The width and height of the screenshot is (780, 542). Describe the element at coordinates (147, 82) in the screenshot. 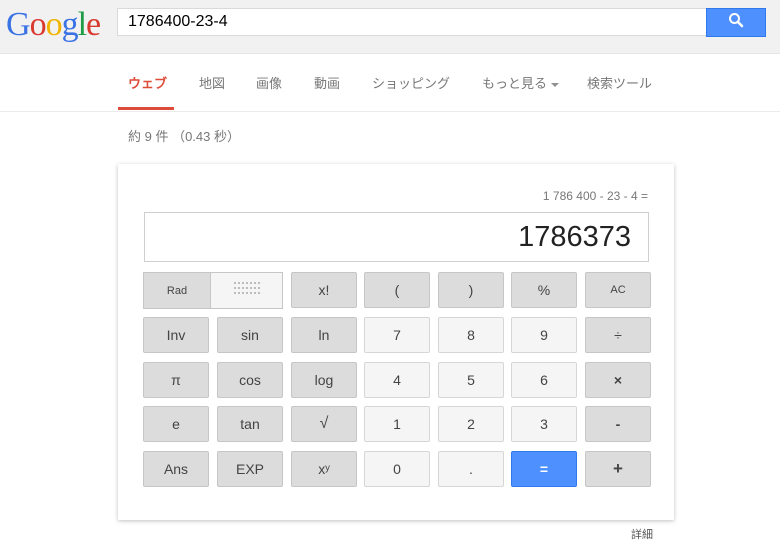

I see `tab-web: ウェブ` at that location.